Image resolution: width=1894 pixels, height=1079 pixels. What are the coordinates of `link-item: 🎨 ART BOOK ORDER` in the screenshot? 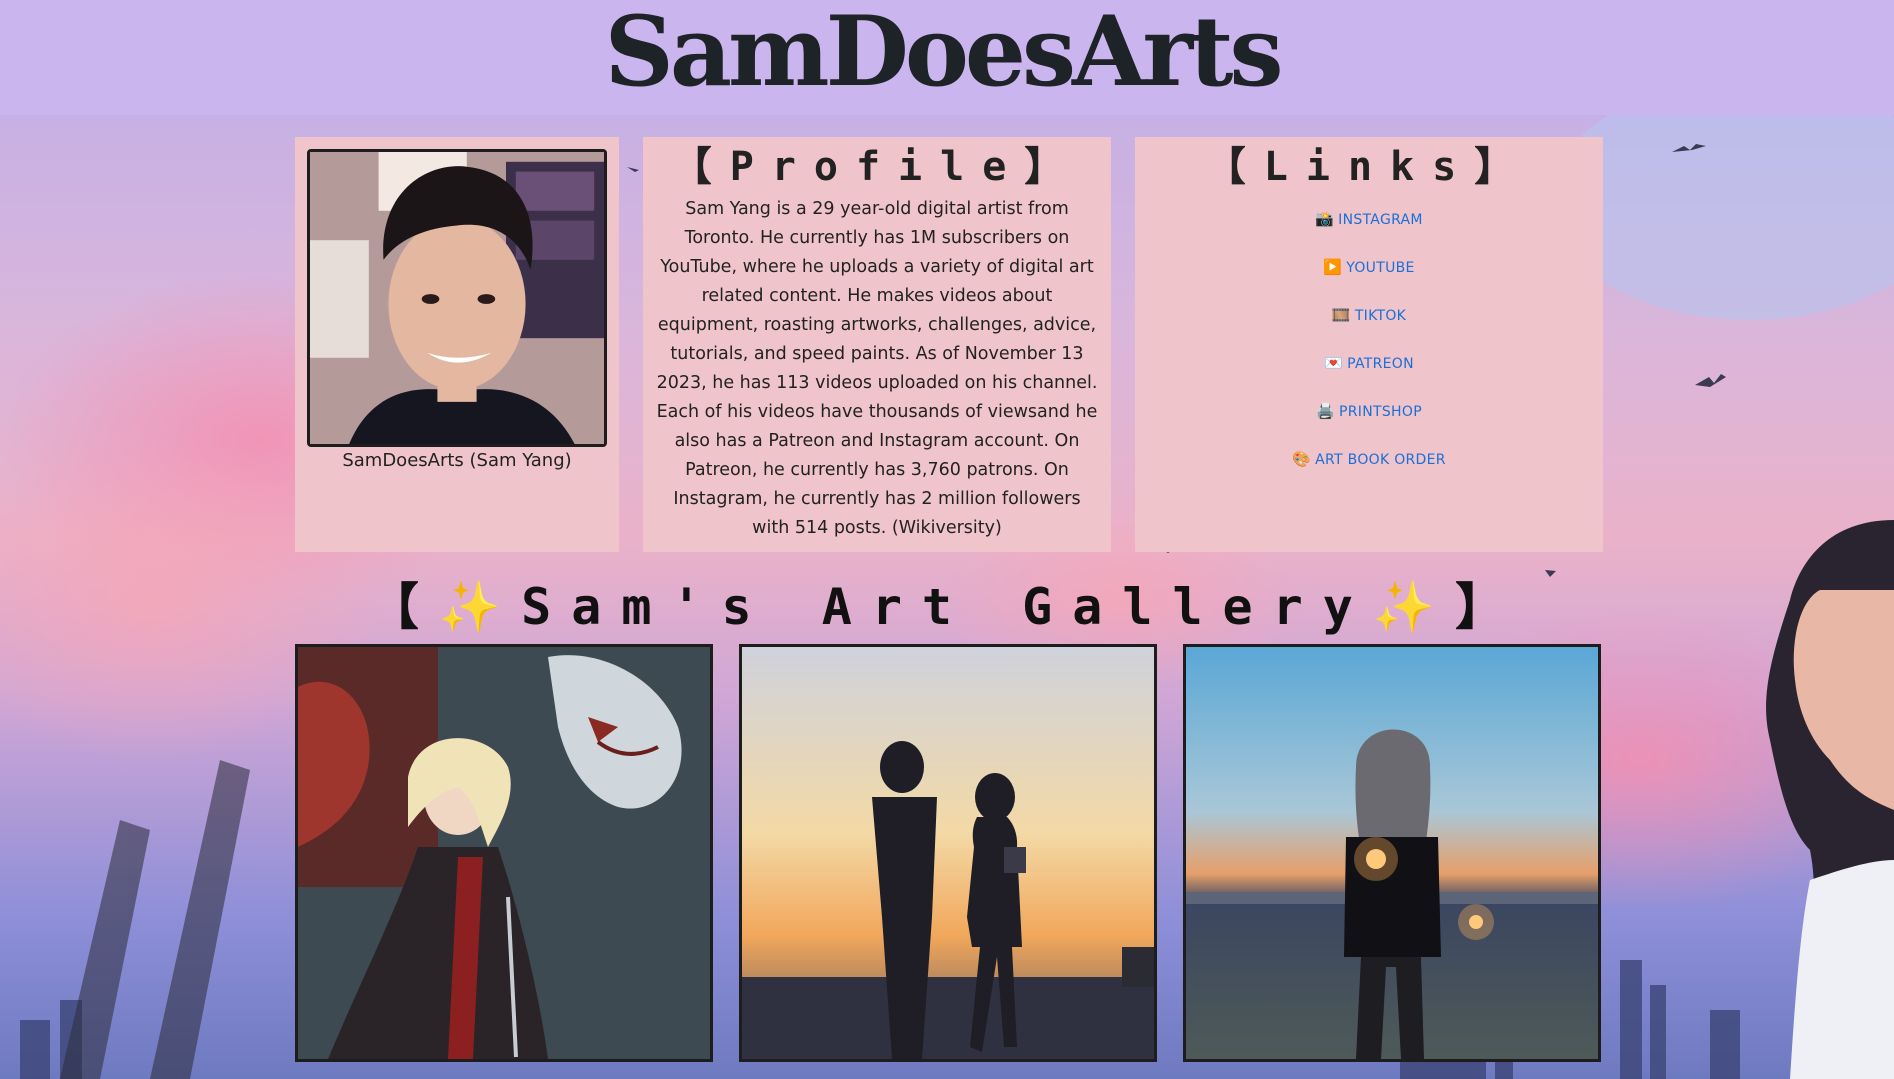 It's located at (1369, 459).